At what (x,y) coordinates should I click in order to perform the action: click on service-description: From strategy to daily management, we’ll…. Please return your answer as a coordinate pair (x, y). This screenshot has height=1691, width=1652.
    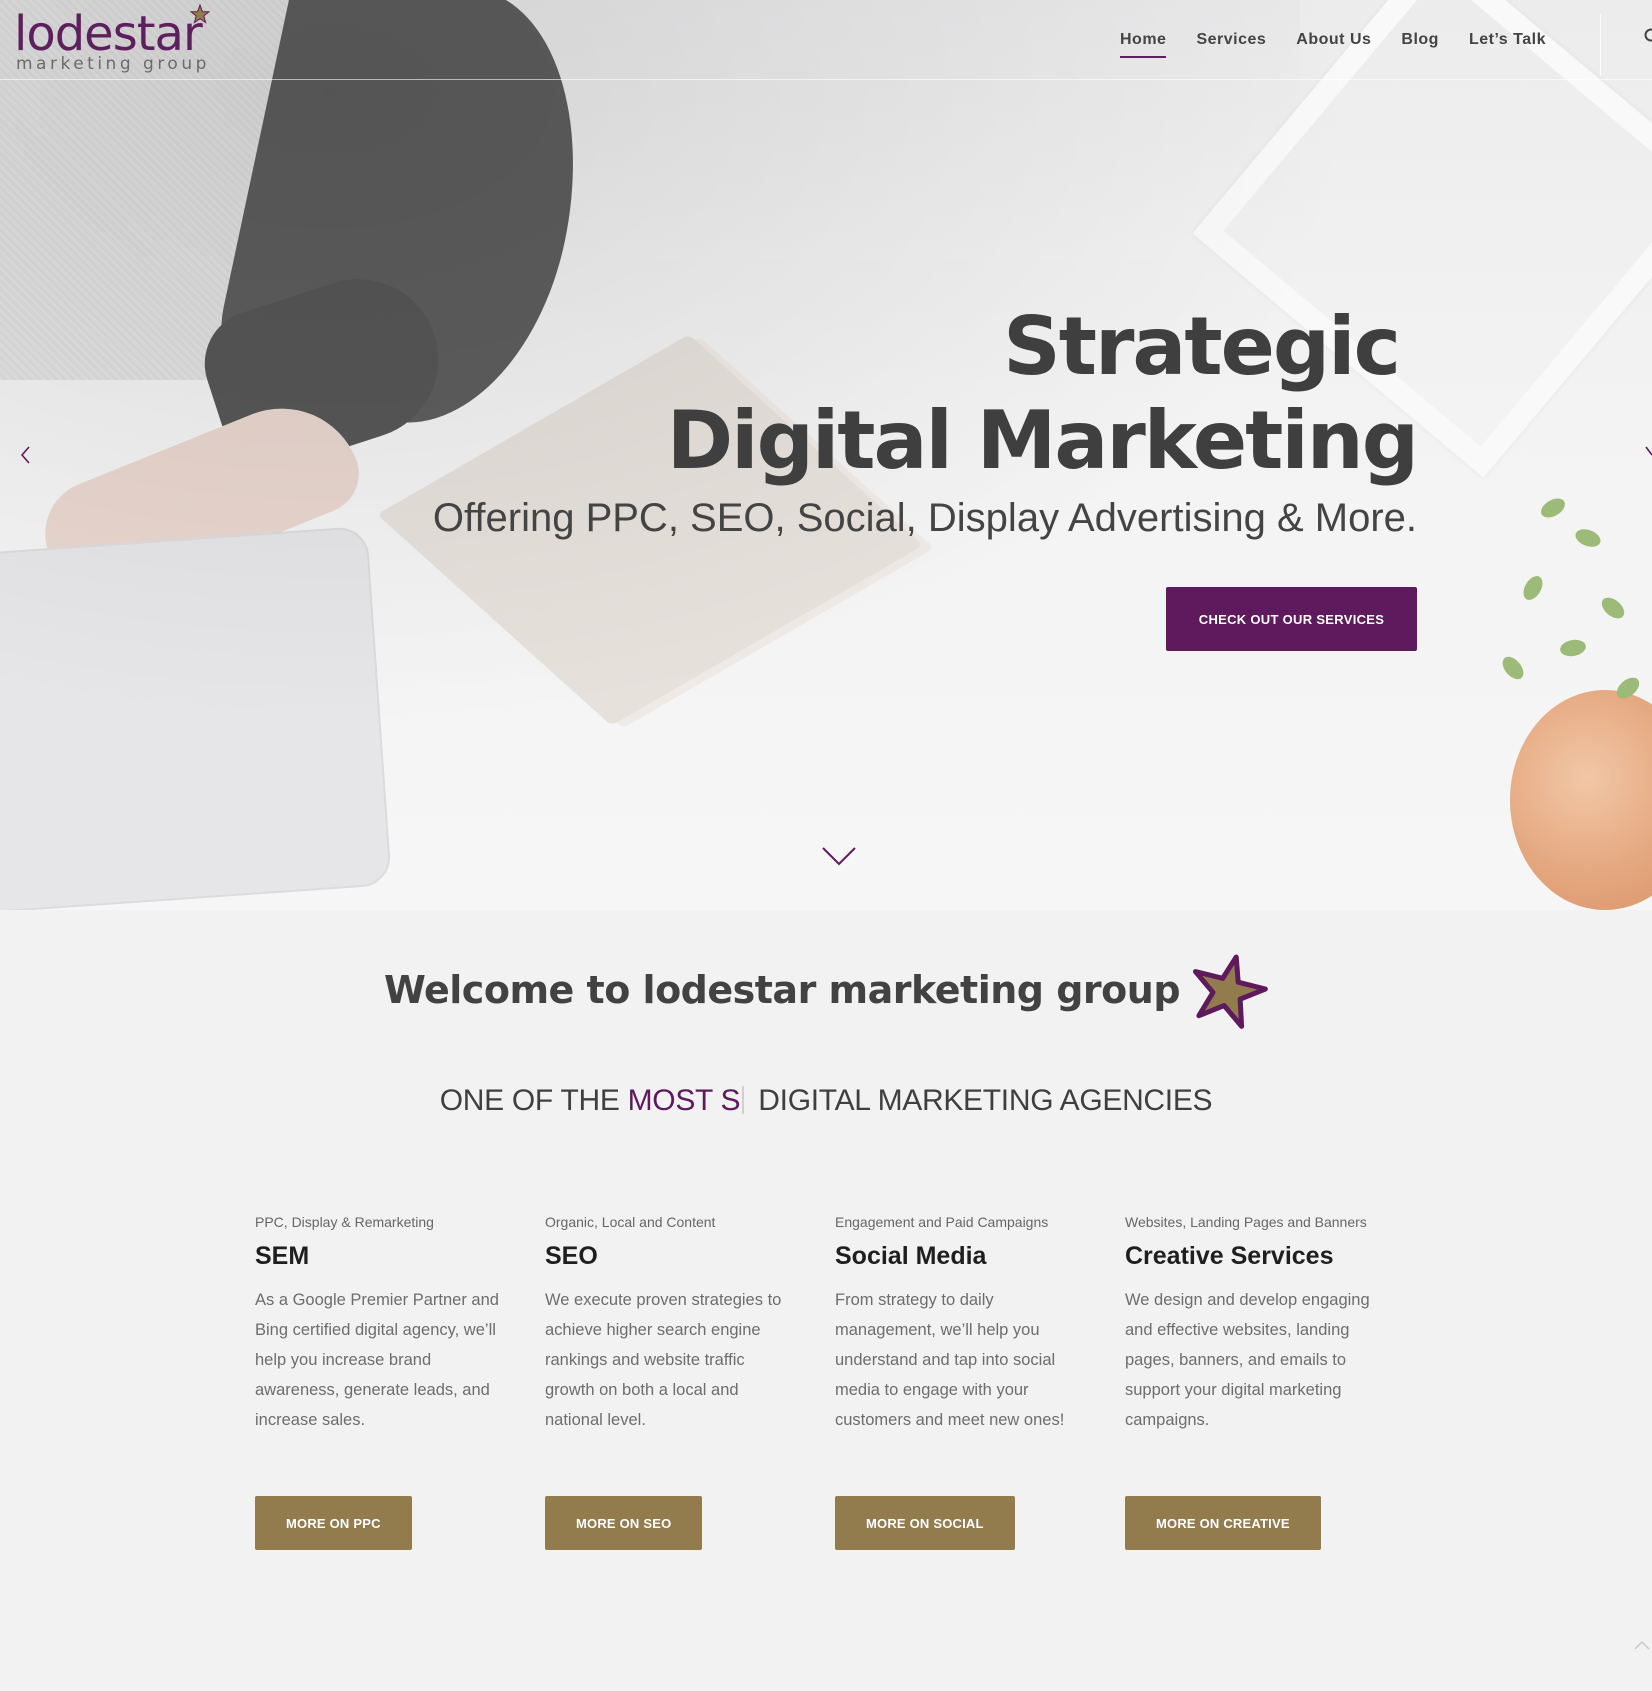
    Looking at the image, I should click on (950, 1360).